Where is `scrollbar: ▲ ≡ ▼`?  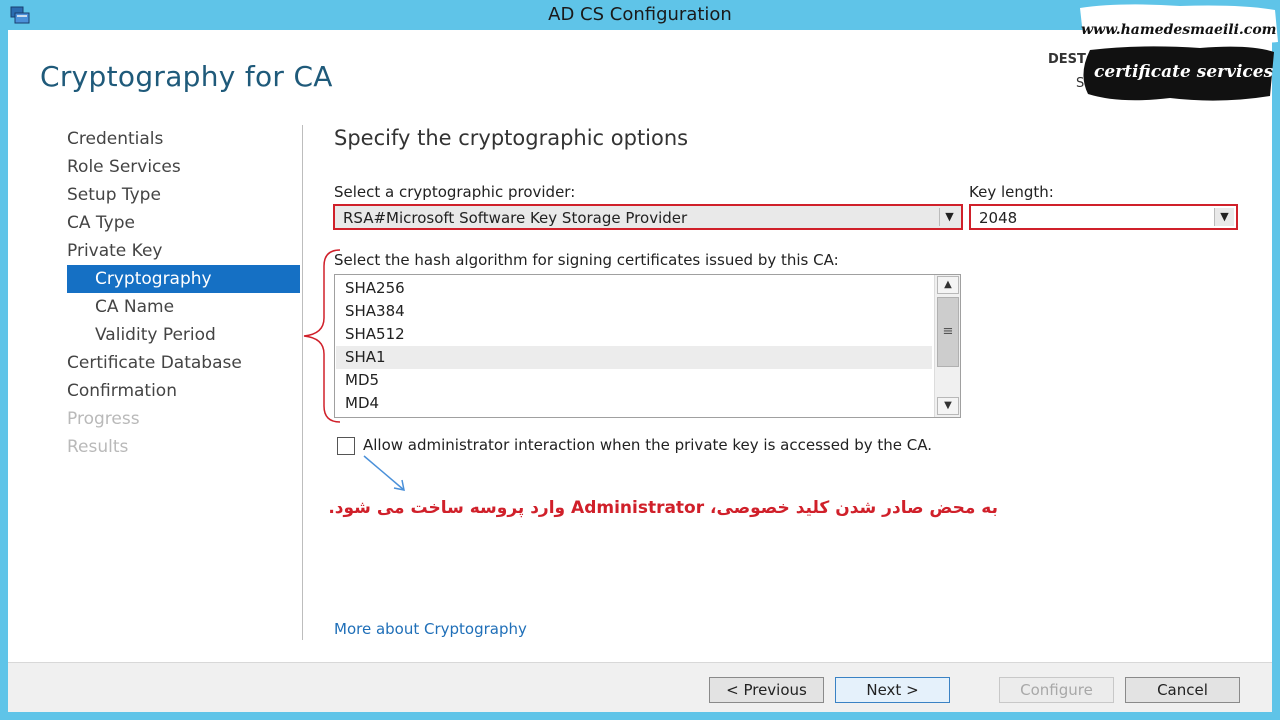 scrollbar: ▲ ≡ ▼ is located at coordinates (947, 346).